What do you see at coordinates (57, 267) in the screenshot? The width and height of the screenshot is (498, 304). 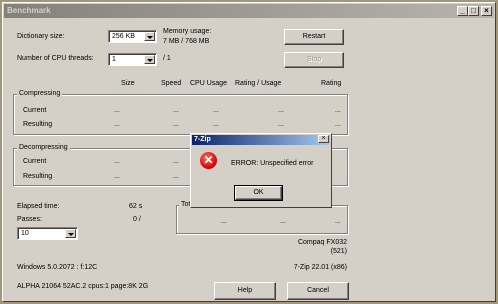 I see `os-info: Windows 5.0.2072 : f:12C` at bounding box center [57, 267].